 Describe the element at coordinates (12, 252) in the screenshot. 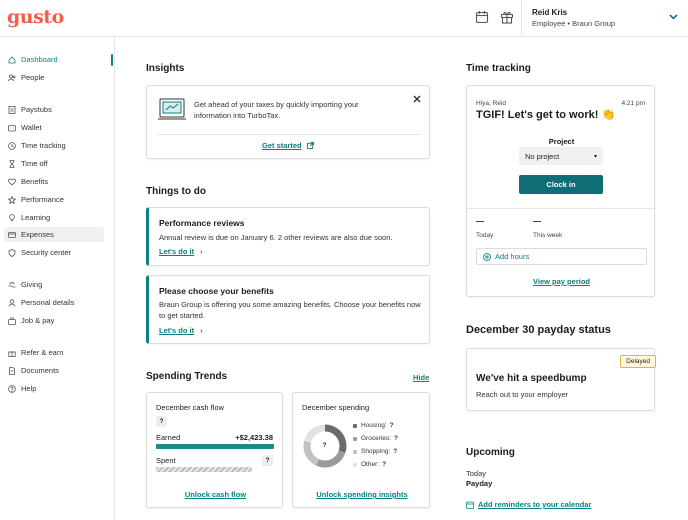

I see `shield-icon` at that location.